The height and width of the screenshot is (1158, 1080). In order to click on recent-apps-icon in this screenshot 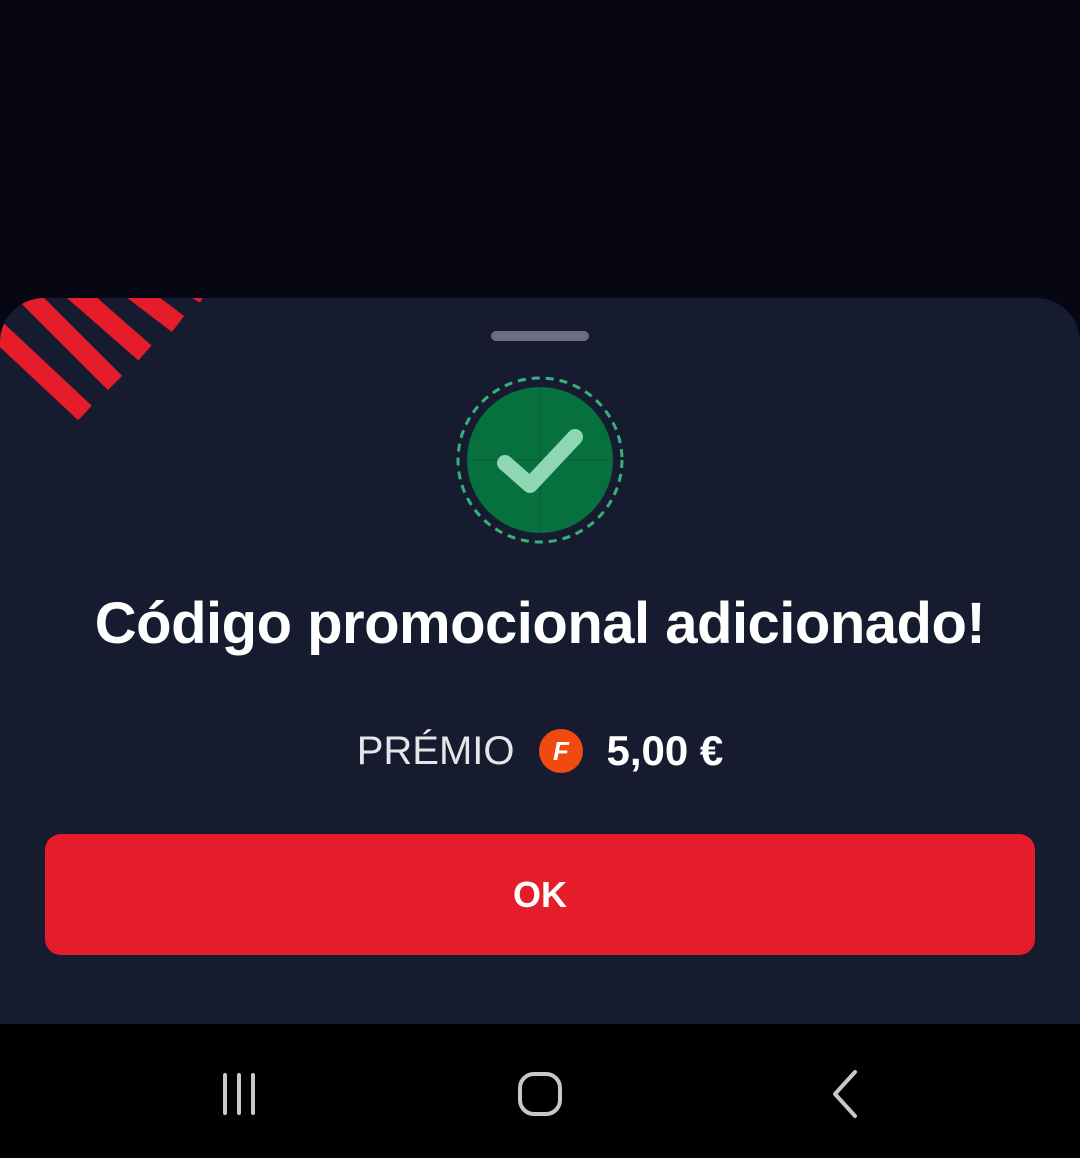, I will do `click(239, 1094)`.